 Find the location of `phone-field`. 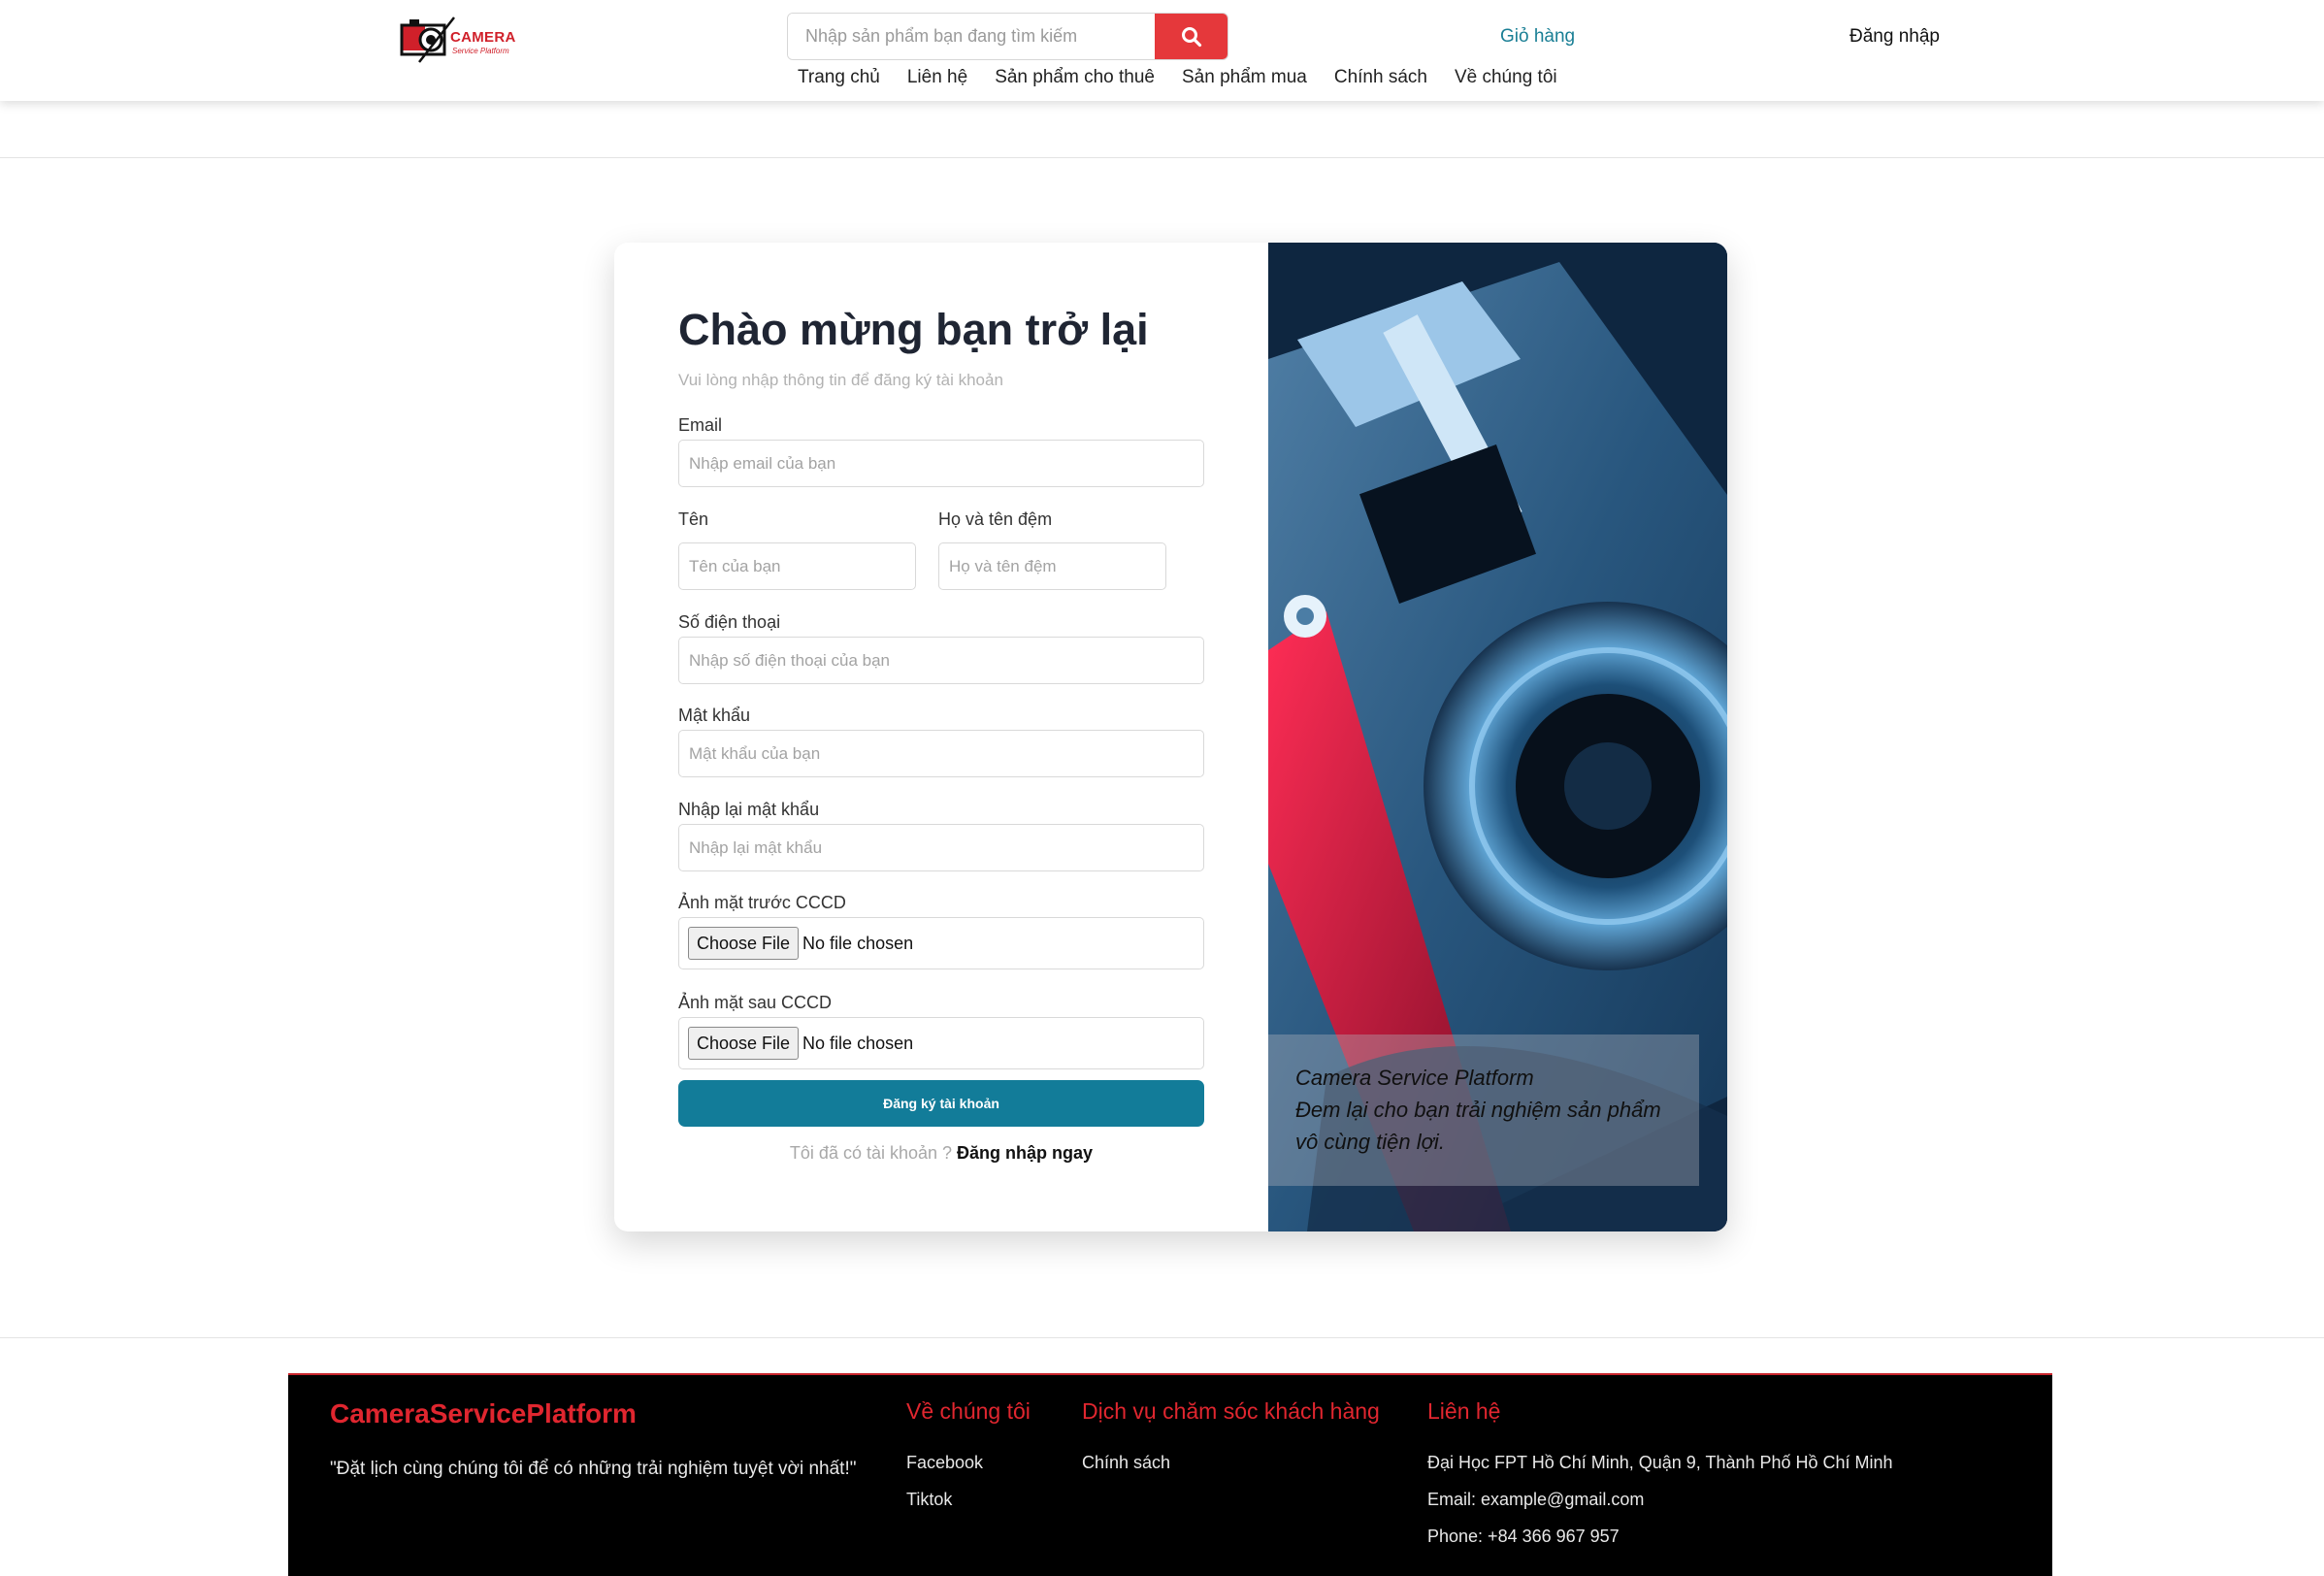

phone-field is located at coordinates (941, 661).